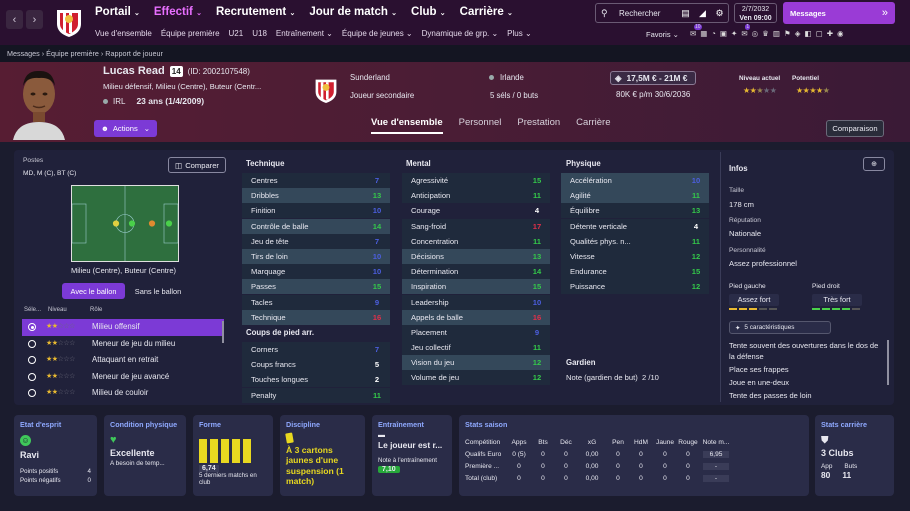 The height and width of the screenshot is (511, 910). Describe the element at coordinates (635, 180) in the screenshot. I see `attribute-row: Accélération 10` at that location.